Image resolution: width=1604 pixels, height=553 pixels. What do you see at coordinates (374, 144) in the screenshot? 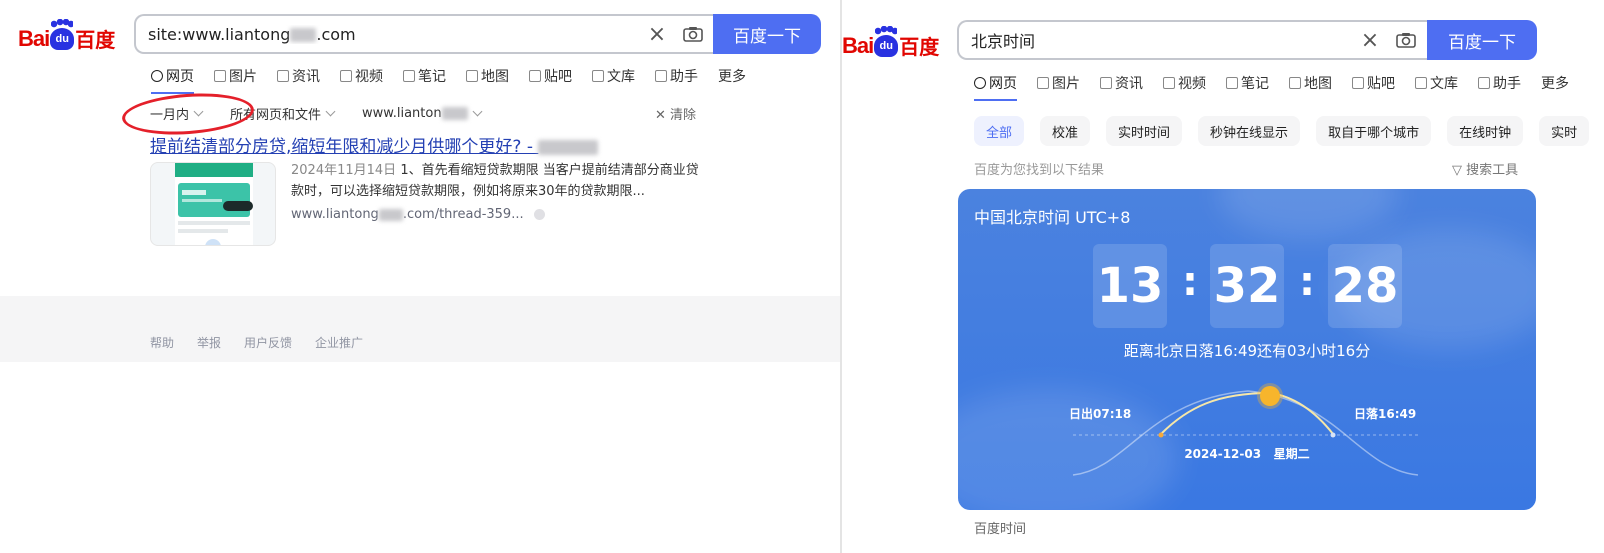
I see `result-title-link: 提前结清部分房贷,缩短年限和减少月供哪个更好? -` at bounding box center [374, 144].